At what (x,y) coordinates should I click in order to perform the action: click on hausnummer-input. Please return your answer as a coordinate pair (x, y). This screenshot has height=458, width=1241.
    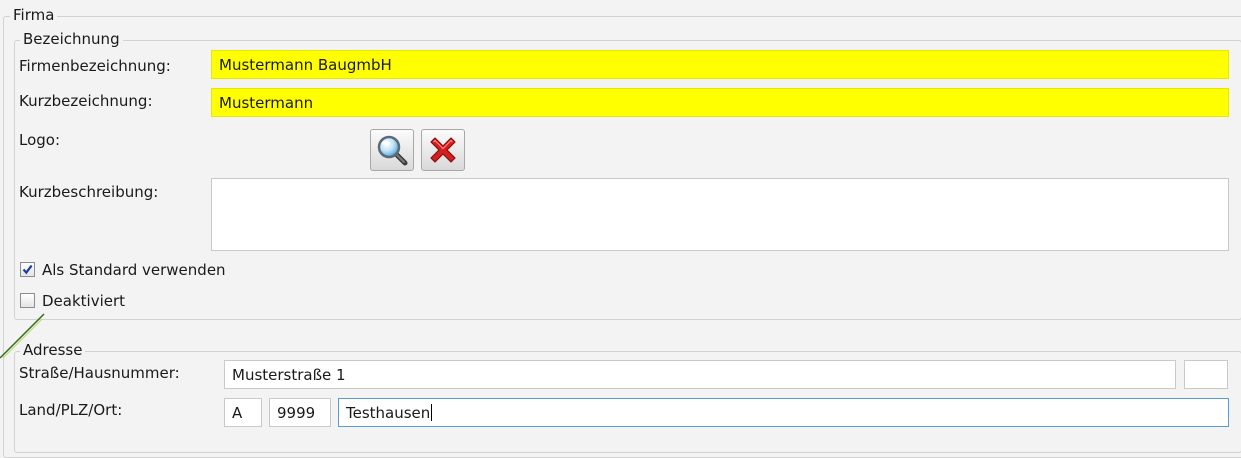
    Looking at the image, I should click on (1206, 374).